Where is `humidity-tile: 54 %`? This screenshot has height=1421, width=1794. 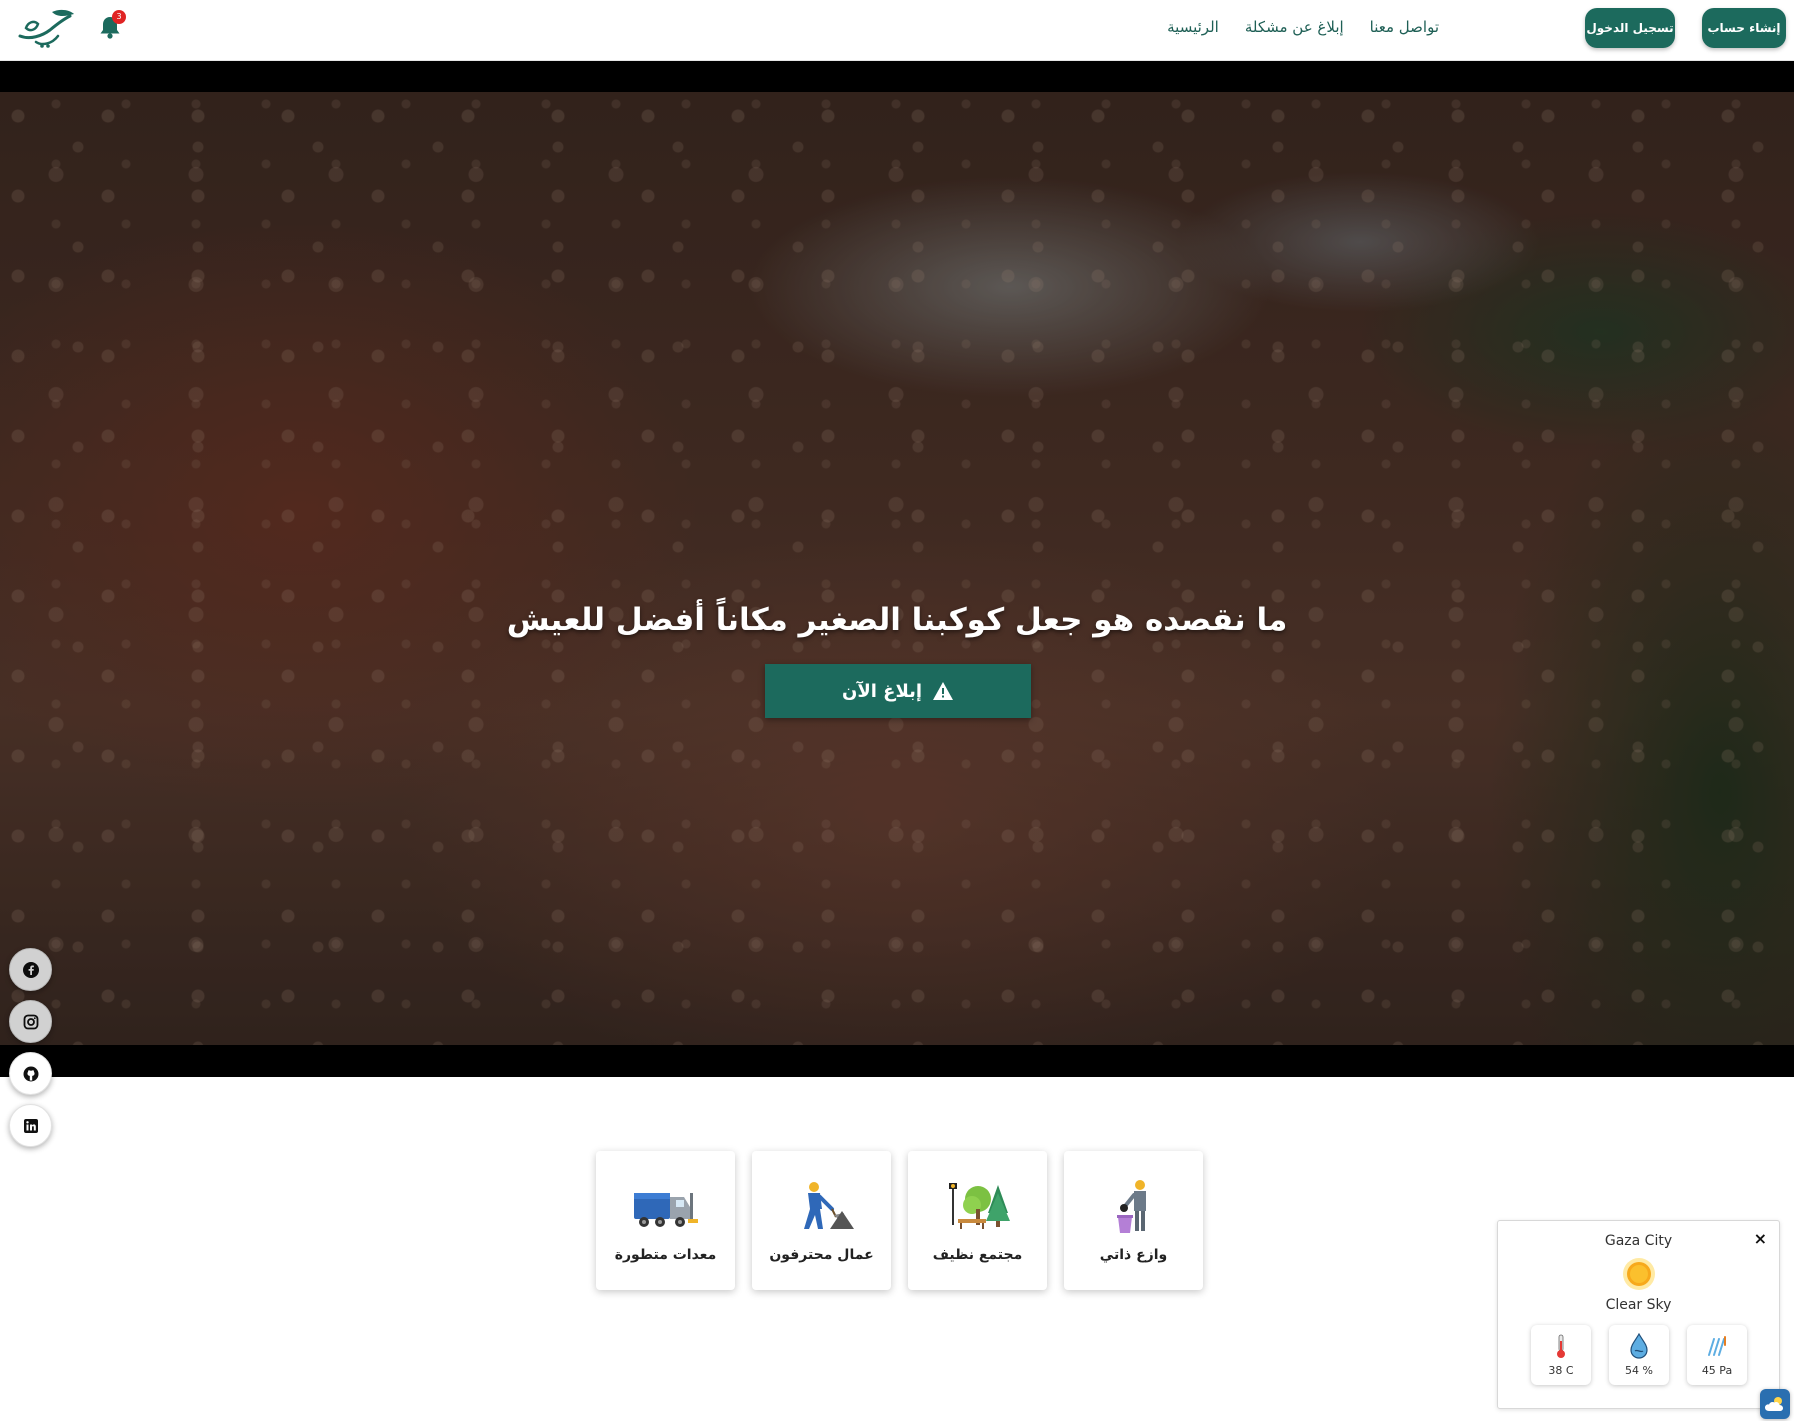
humidity-tile: 54 % is located at coordinates (1639, 1355).